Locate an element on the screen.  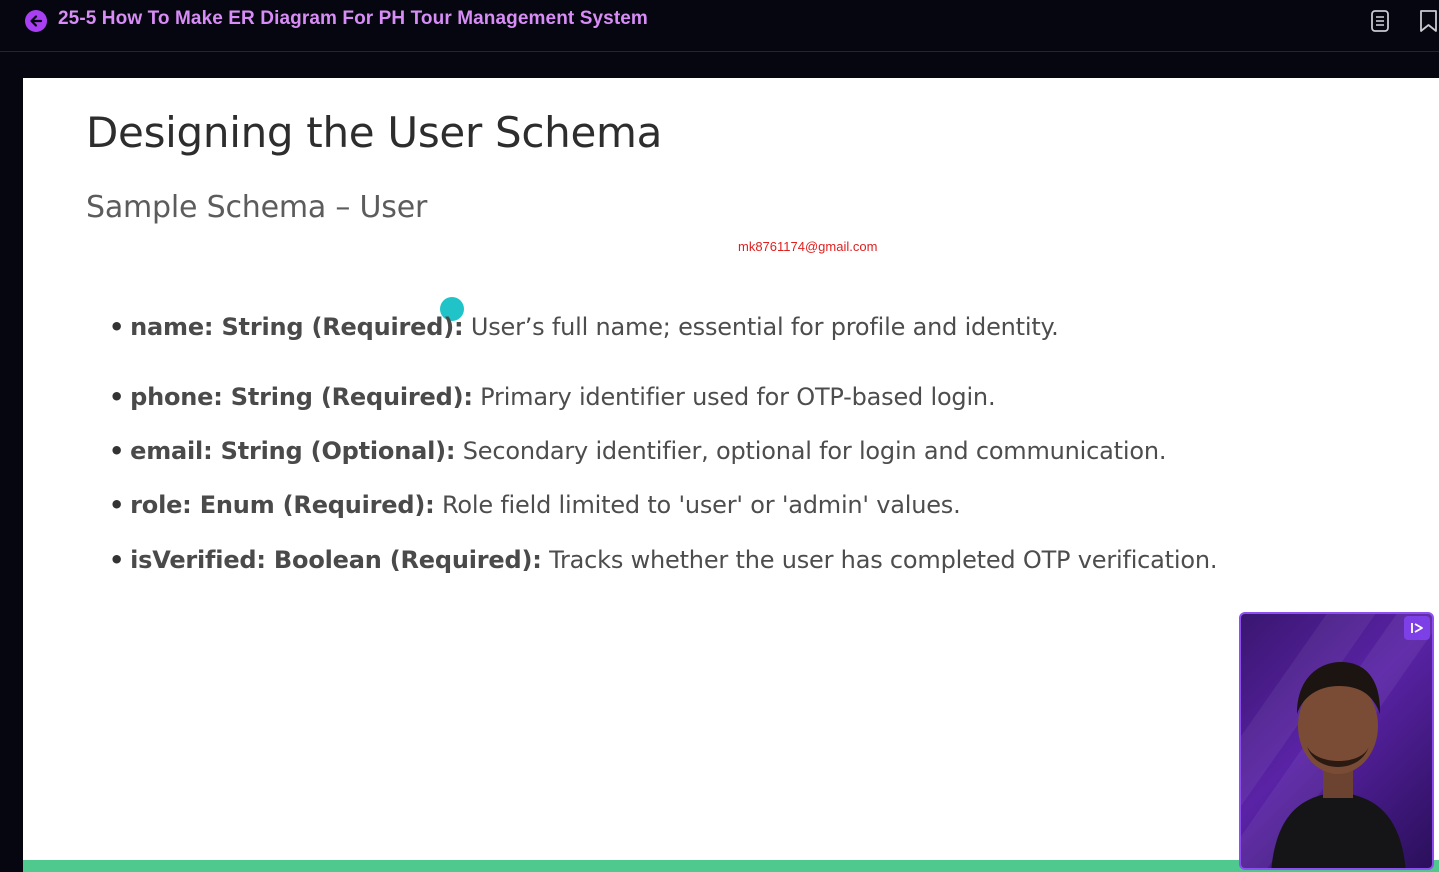
presenter-webcam is located at coordinates (1336, 741).